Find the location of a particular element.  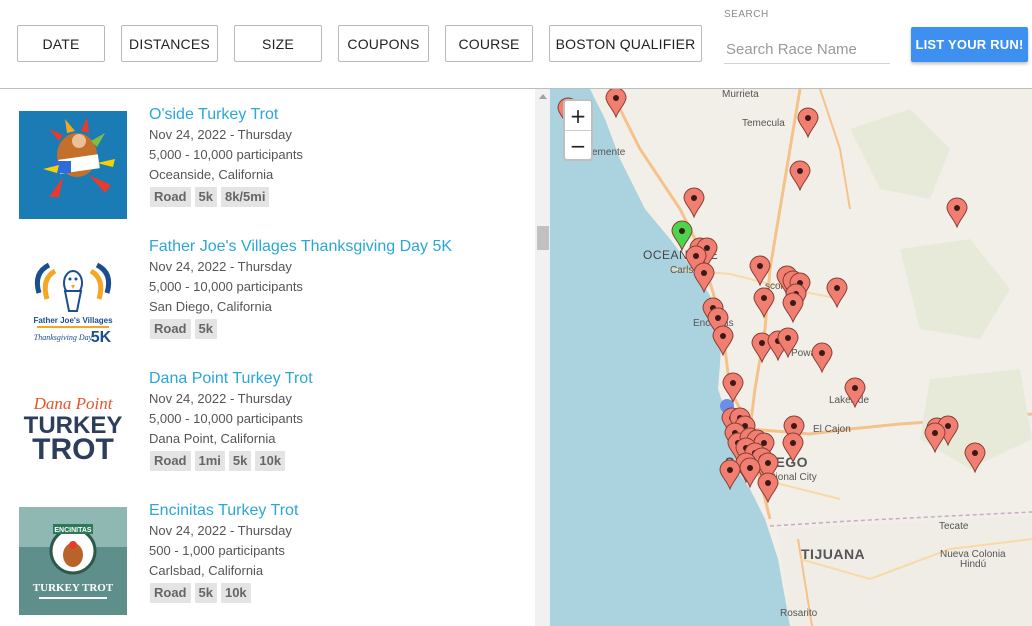

race-tags: Road 5k 10k is located at coordinates (200, 593).